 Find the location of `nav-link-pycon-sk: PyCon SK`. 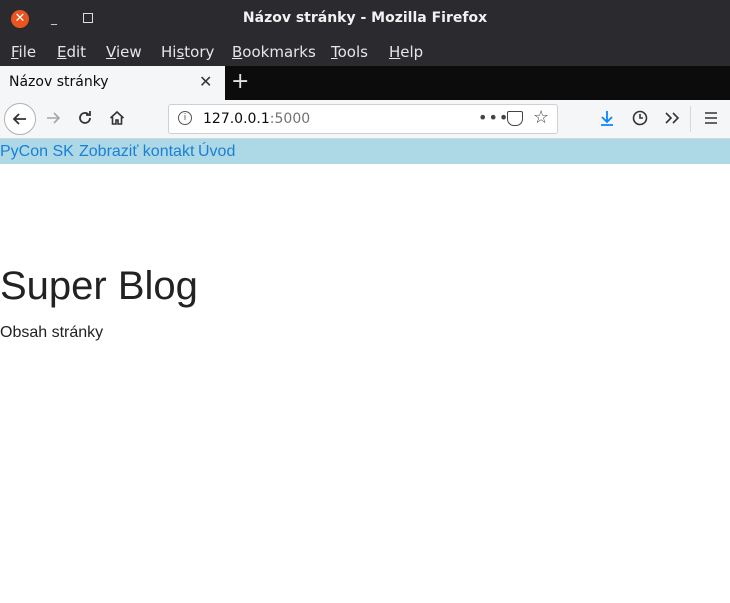

nav-link-pycon-sk: PyCon SK is located at coordinates (37, 152).